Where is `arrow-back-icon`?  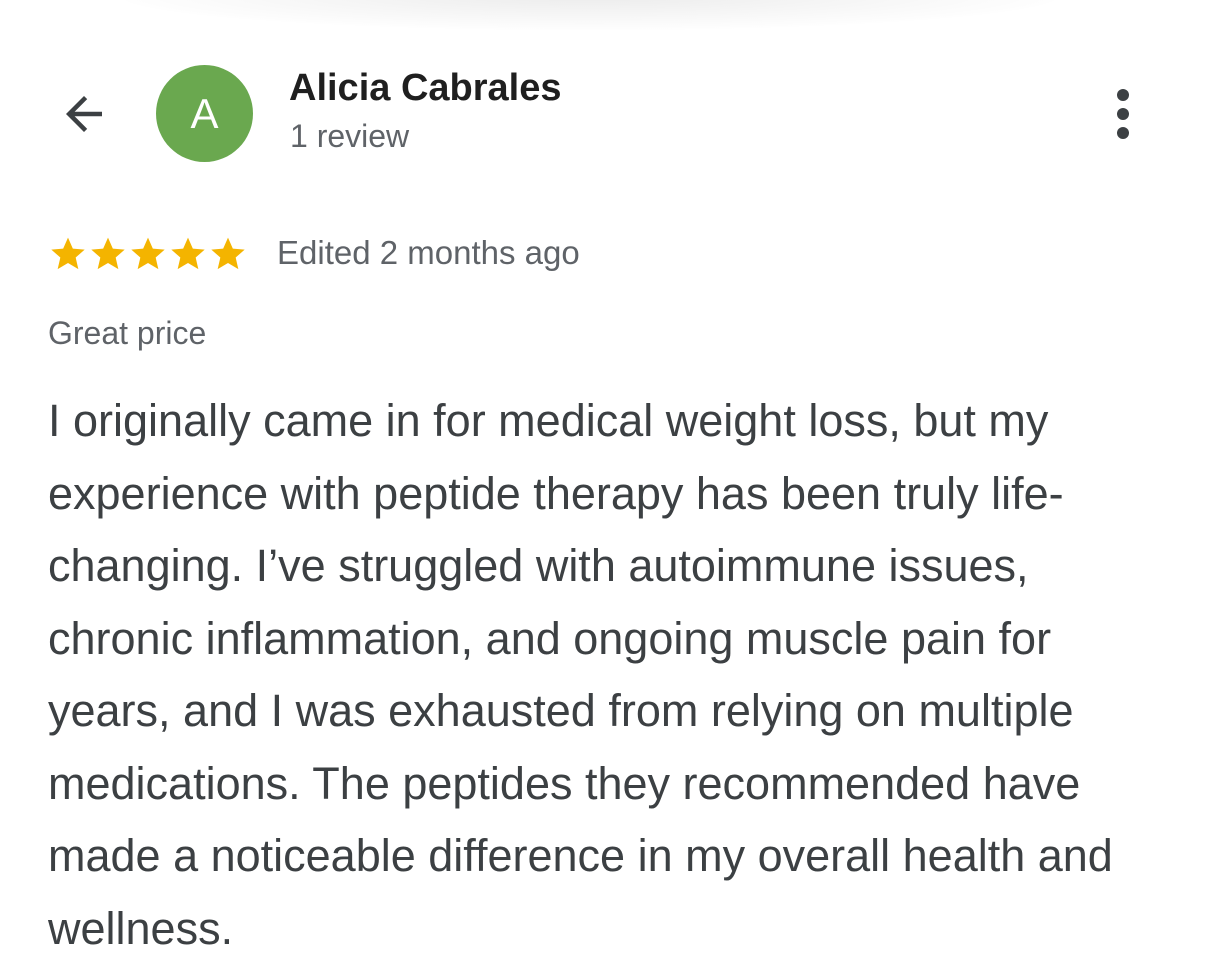 arrow-back-icon is located at coordinates (84, 114).